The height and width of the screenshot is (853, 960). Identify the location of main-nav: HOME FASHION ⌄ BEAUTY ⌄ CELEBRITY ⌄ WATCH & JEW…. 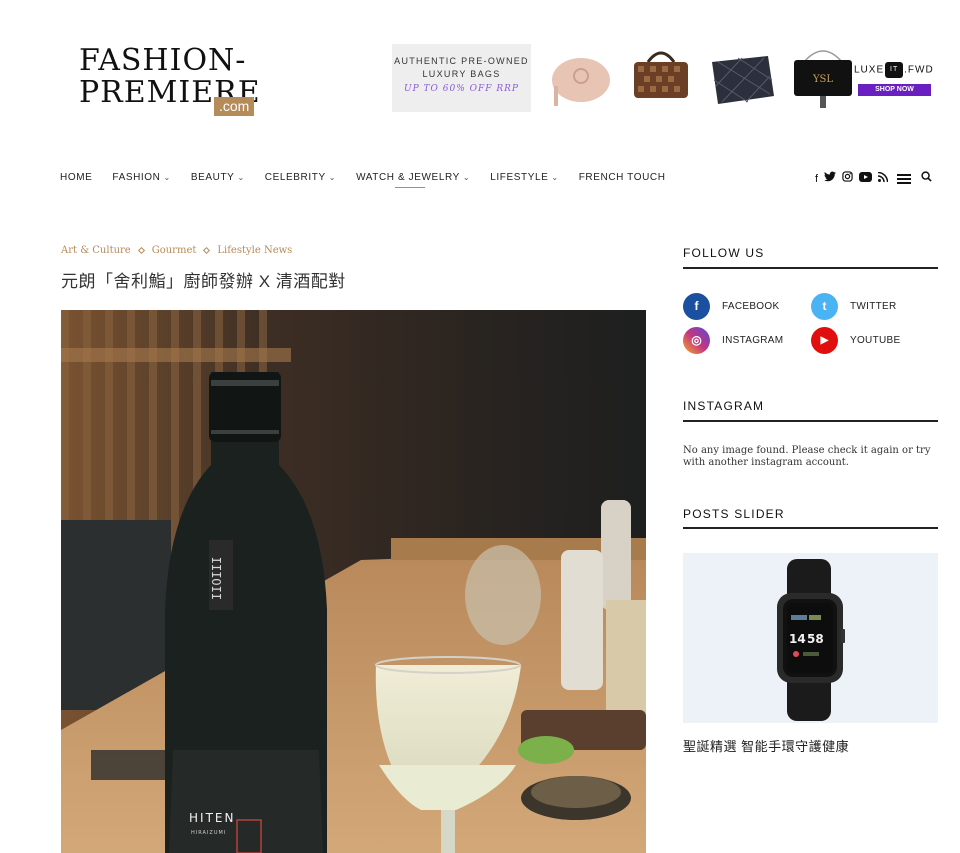
(373, 179).